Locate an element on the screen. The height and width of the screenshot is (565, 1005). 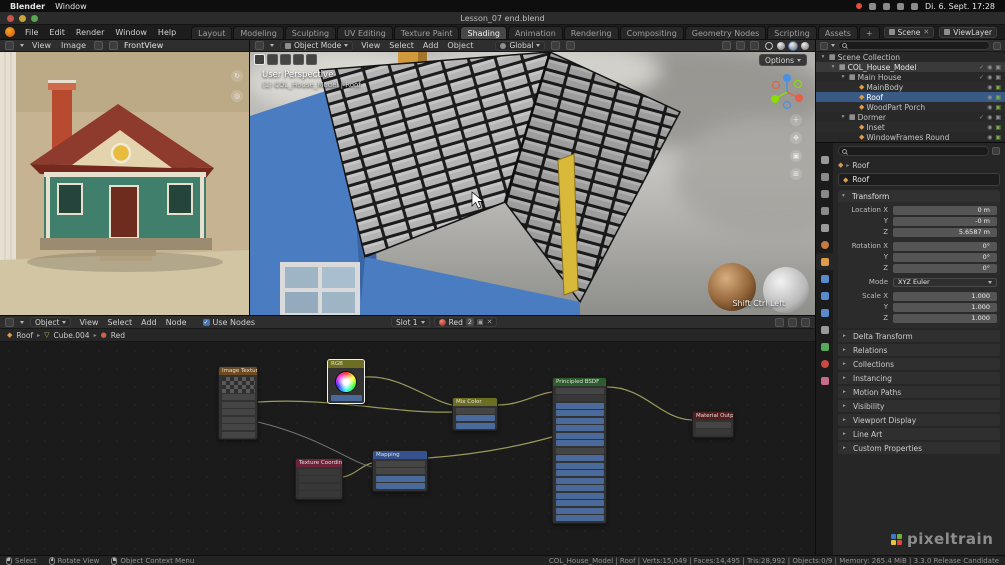
section-line-art: ▸ Line Art is located at coordinates (919, 434).